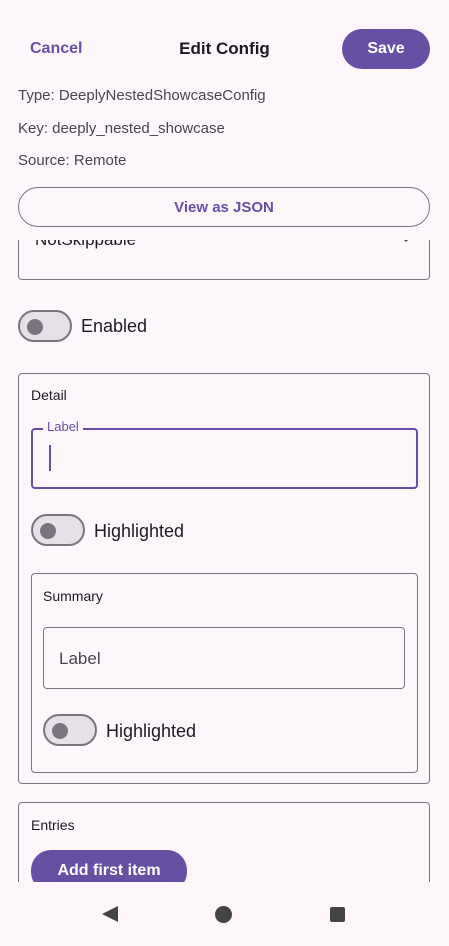 Image resolution: width=449 pixels, height=946 pixels. Describe the element at coordinates (63, 426) in the screenshot. I see `detail-label-field-label: Label` at that location.